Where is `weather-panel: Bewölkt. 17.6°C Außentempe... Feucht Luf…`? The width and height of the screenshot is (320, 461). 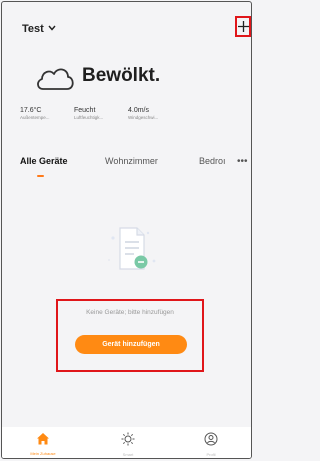 weather-panel: Bewölkt. 17.6°C Außentempe... Feucht Luf… is located at coordinates (126, 93).